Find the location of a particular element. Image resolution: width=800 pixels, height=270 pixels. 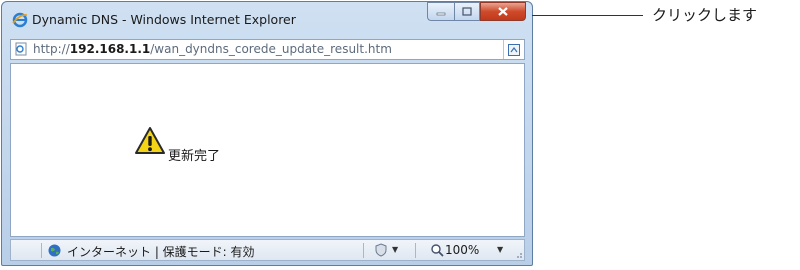

ie-icon is located at coordinates (20, 20).